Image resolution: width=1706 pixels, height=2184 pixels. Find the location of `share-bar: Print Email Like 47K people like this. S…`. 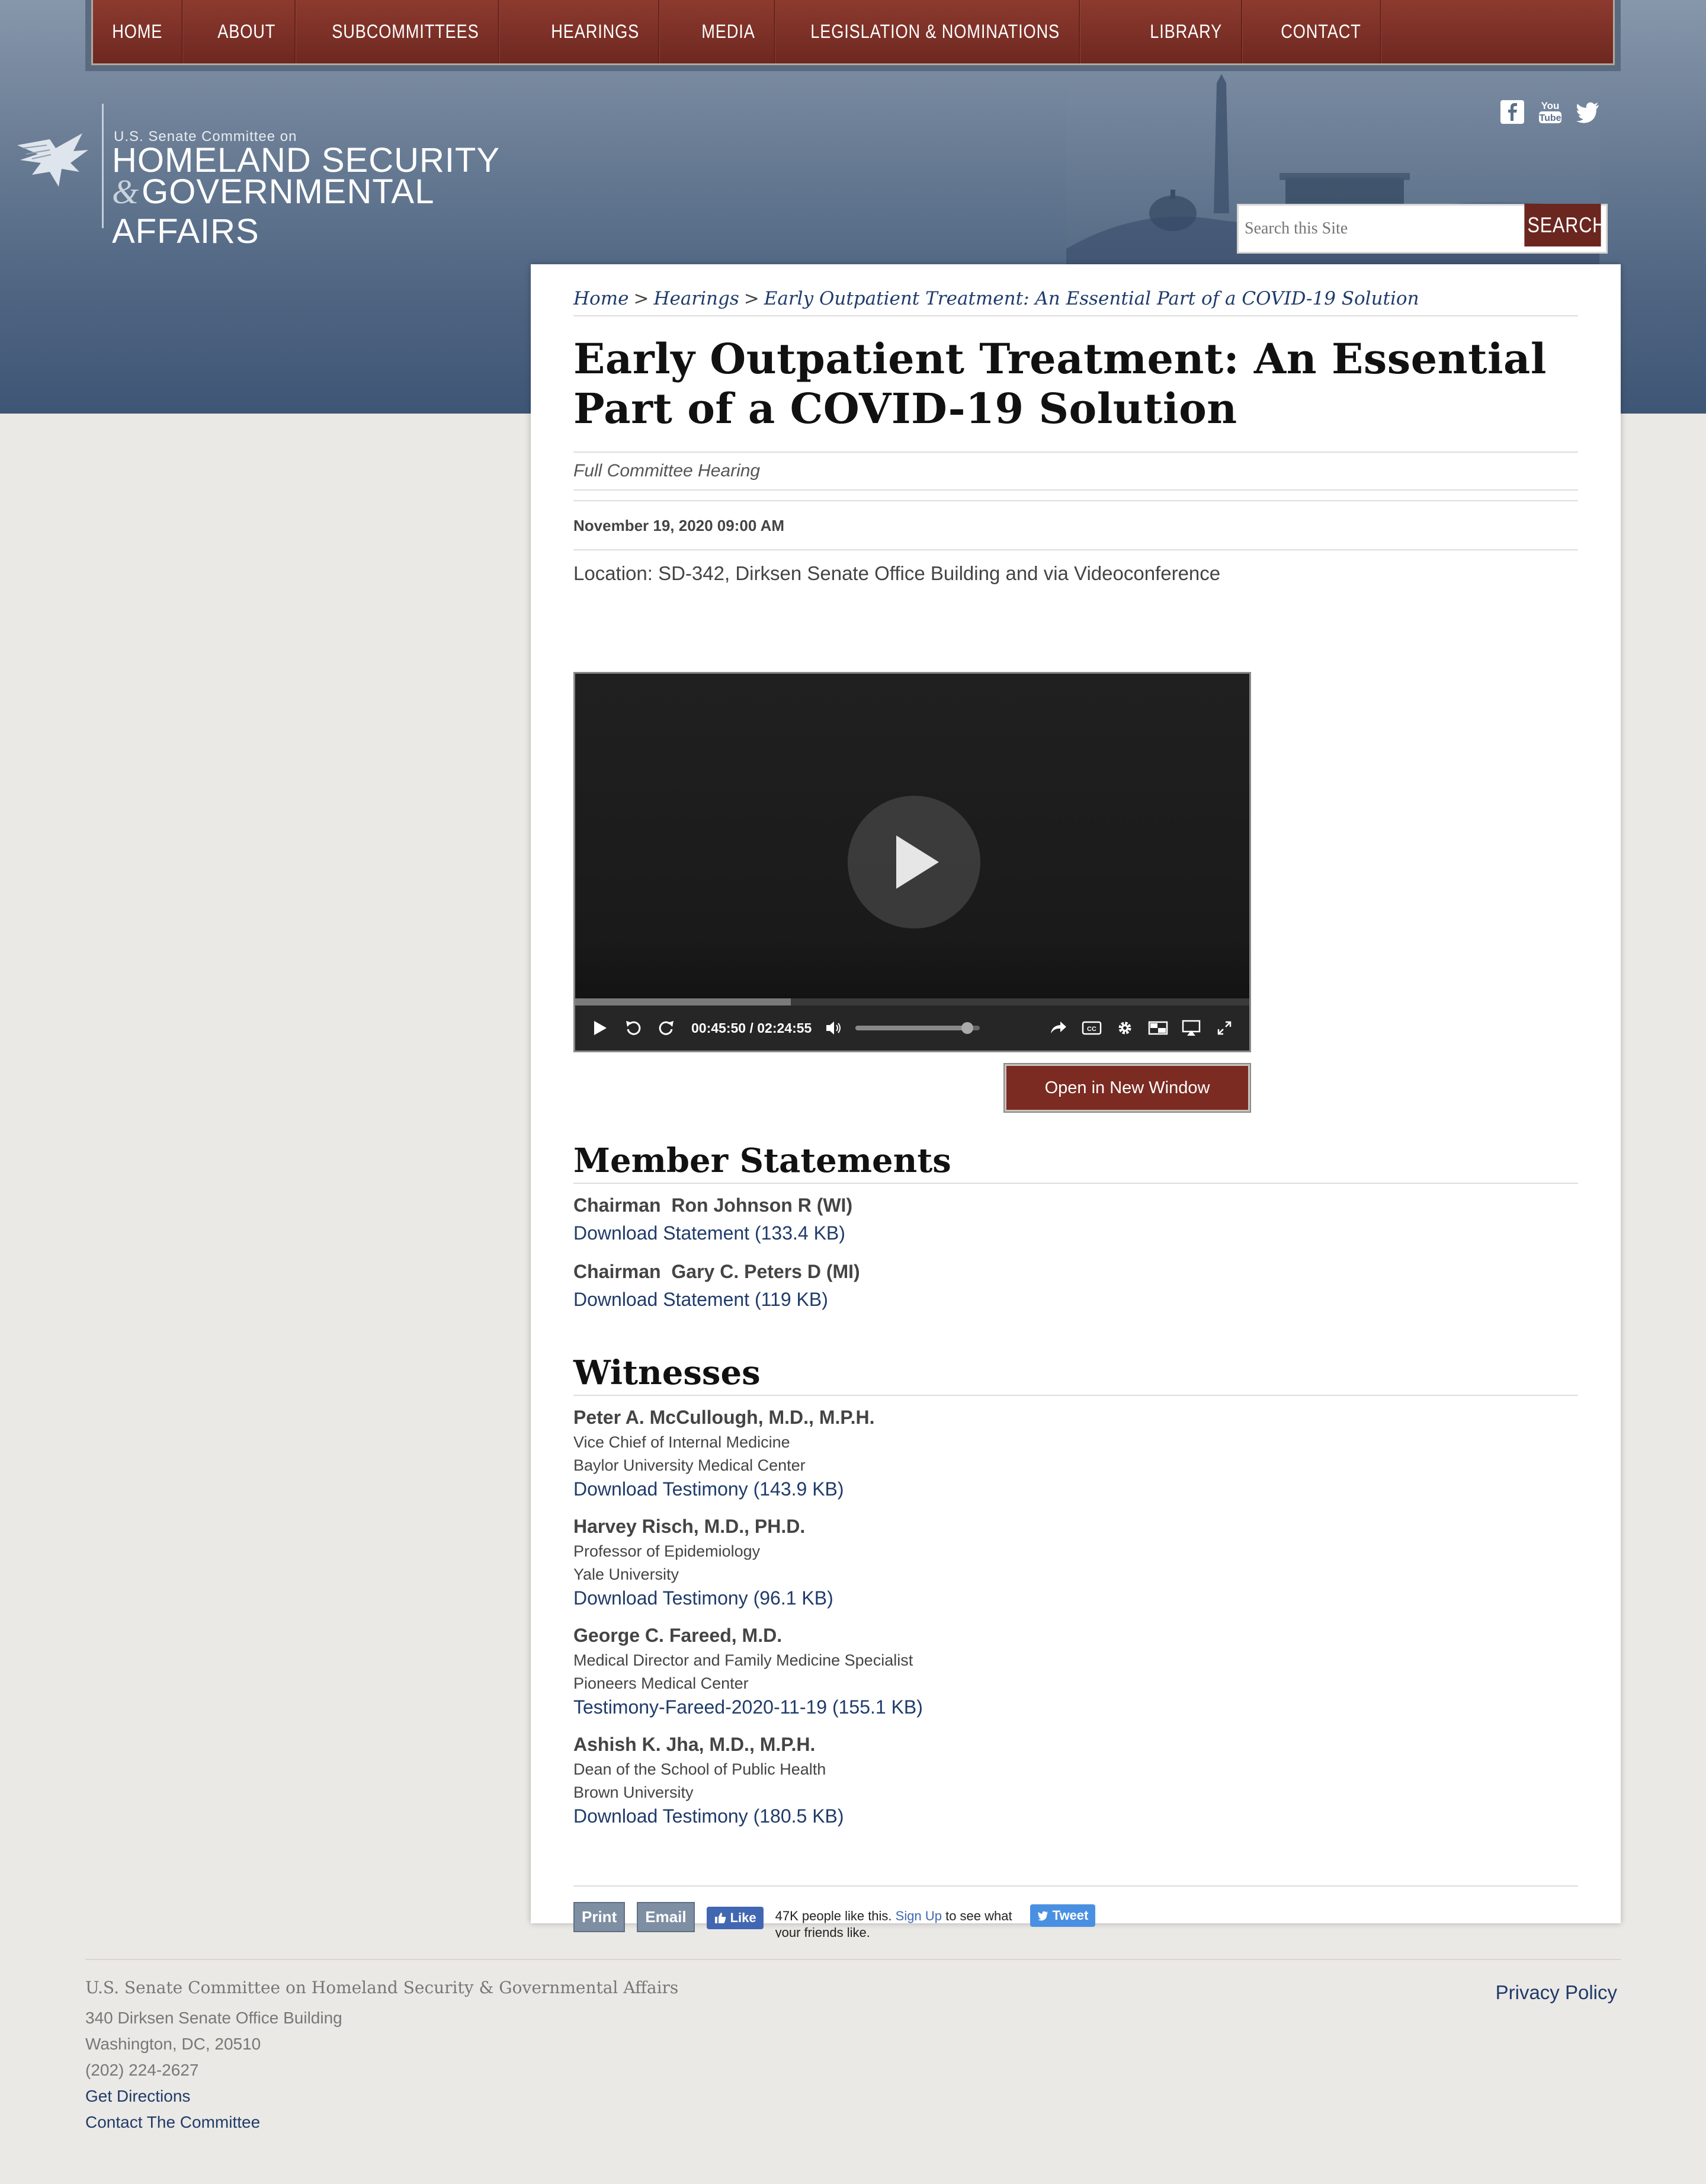

share-bar: Print Email Like 47K people like this. S… is located at coordinates (1075, 1911).